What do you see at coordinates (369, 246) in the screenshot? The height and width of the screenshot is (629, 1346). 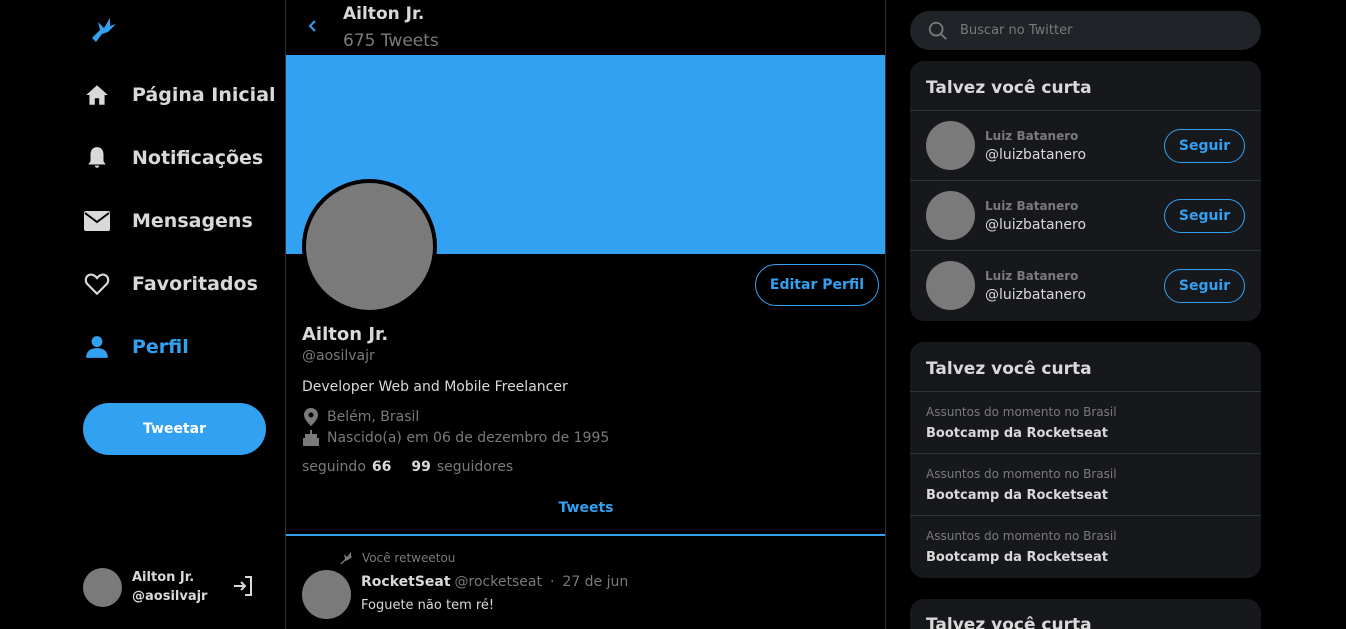 I see `profile-avatar` at bounding box center [369, 246].